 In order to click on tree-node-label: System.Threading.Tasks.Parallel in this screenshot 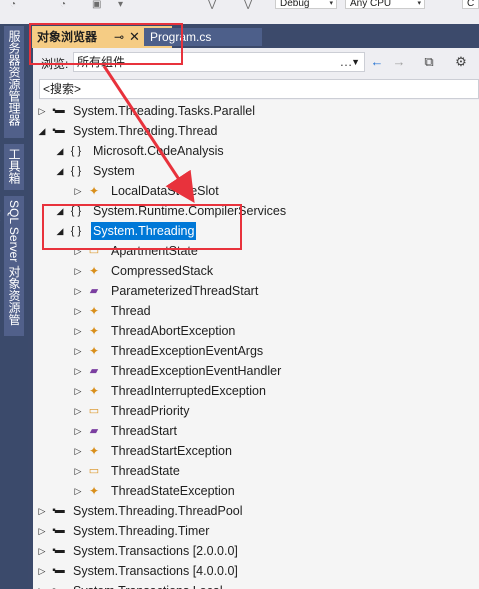, I will do `click(164, 111)`.